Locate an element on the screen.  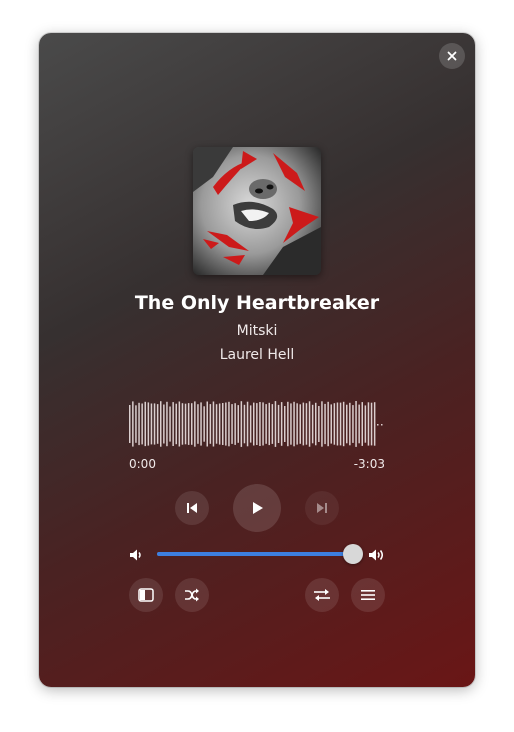
skip-next-icon is located at coordinates (322, 508).